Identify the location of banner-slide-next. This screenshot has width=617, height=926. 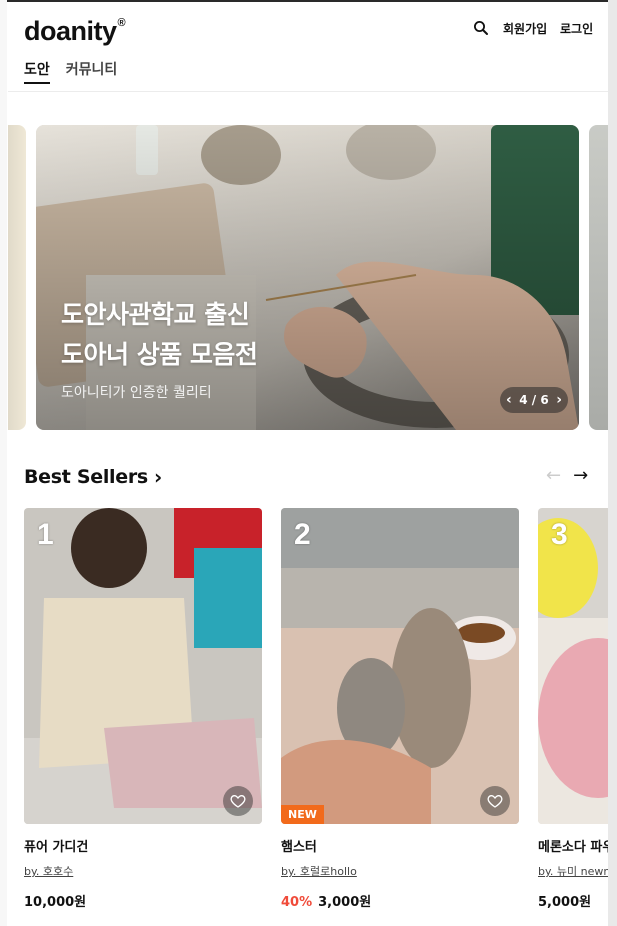
(598, 277).